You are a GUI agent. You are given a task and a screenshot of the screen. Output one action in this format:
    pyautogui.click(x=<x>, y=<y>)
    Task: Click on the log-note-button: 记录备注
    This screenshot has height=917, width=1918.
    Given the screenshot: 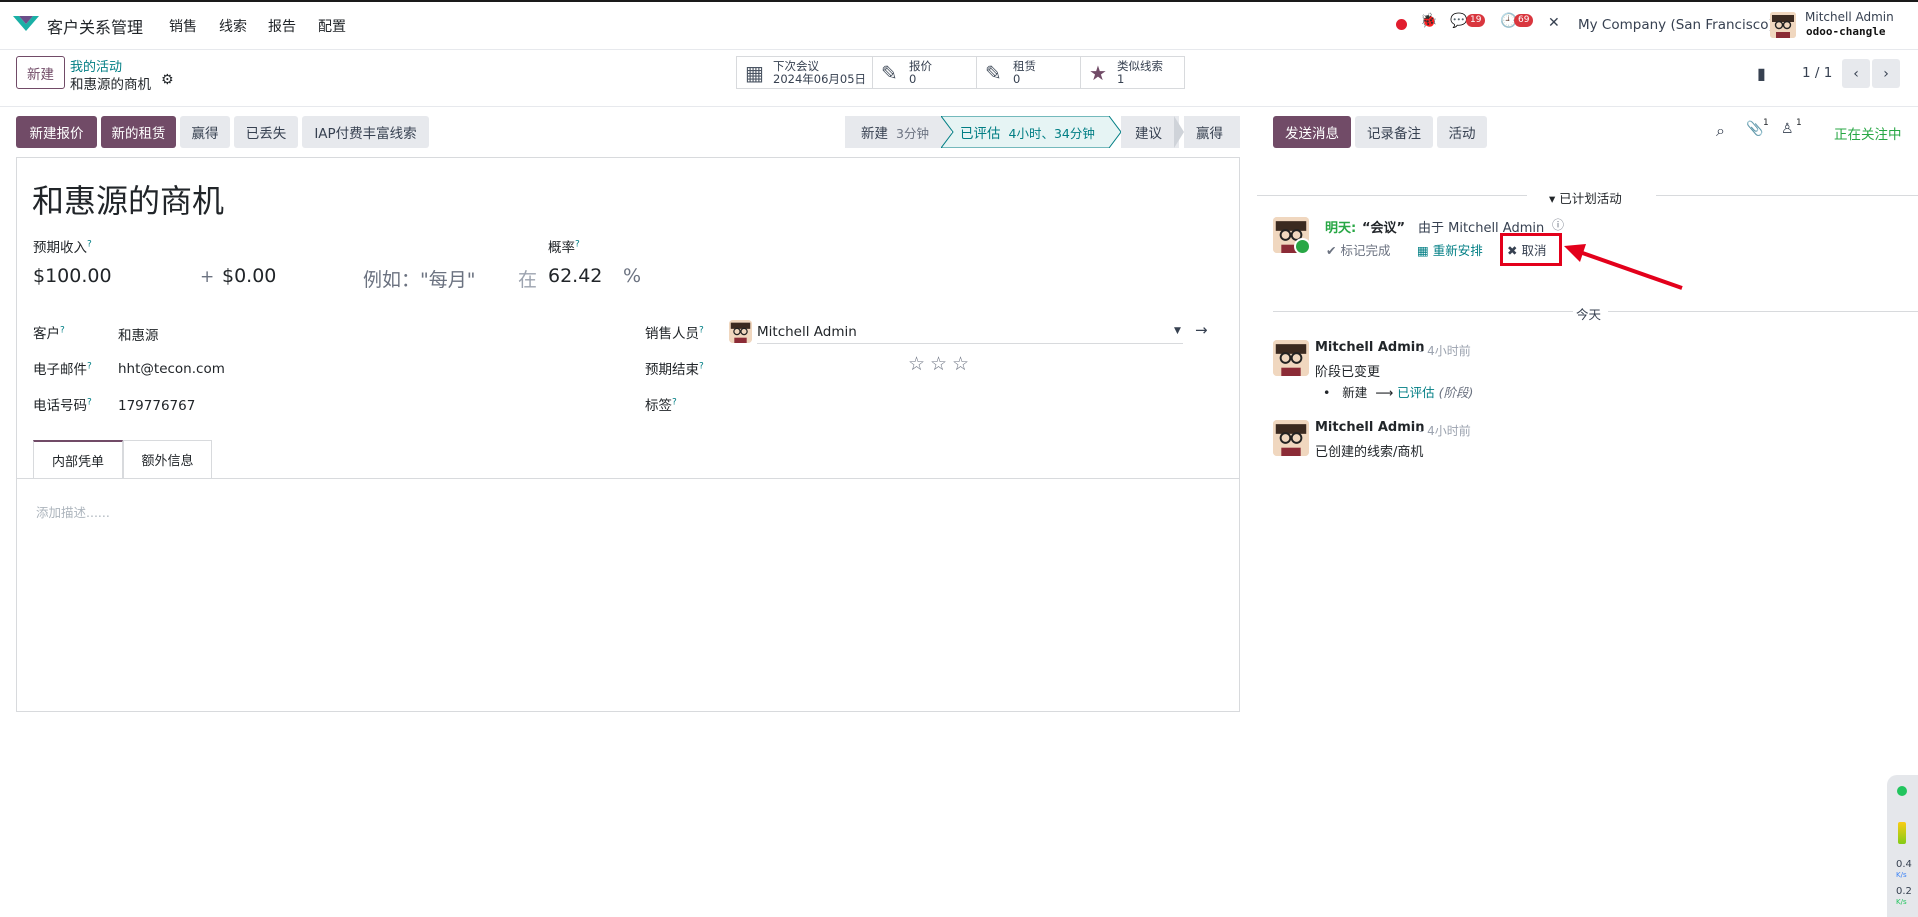 What is the action you would take?
    pyautogui.click(x=1394, y=132)
    